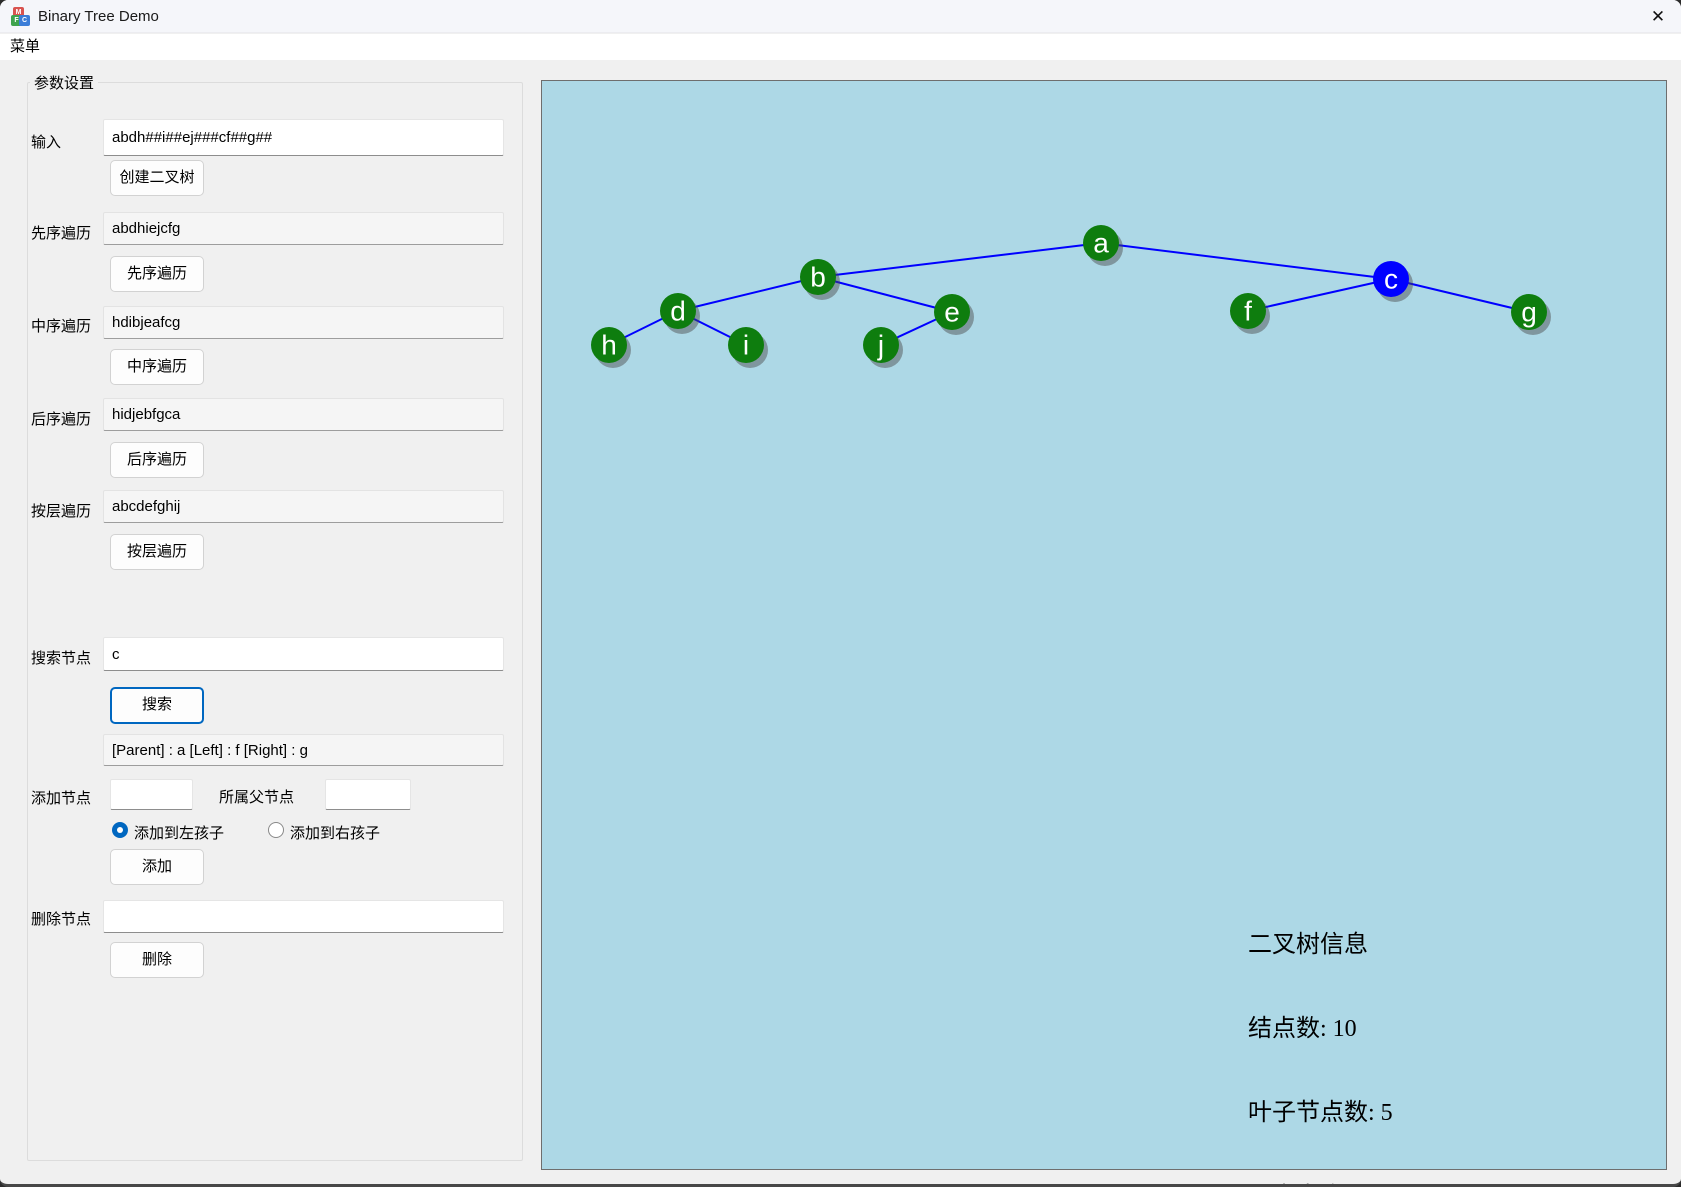 The image size is (1681, 1187). Describe the element at coordinates (303, 228) in the screenshot. I see `preorder-result-field: abdhiejcfg` at that location.